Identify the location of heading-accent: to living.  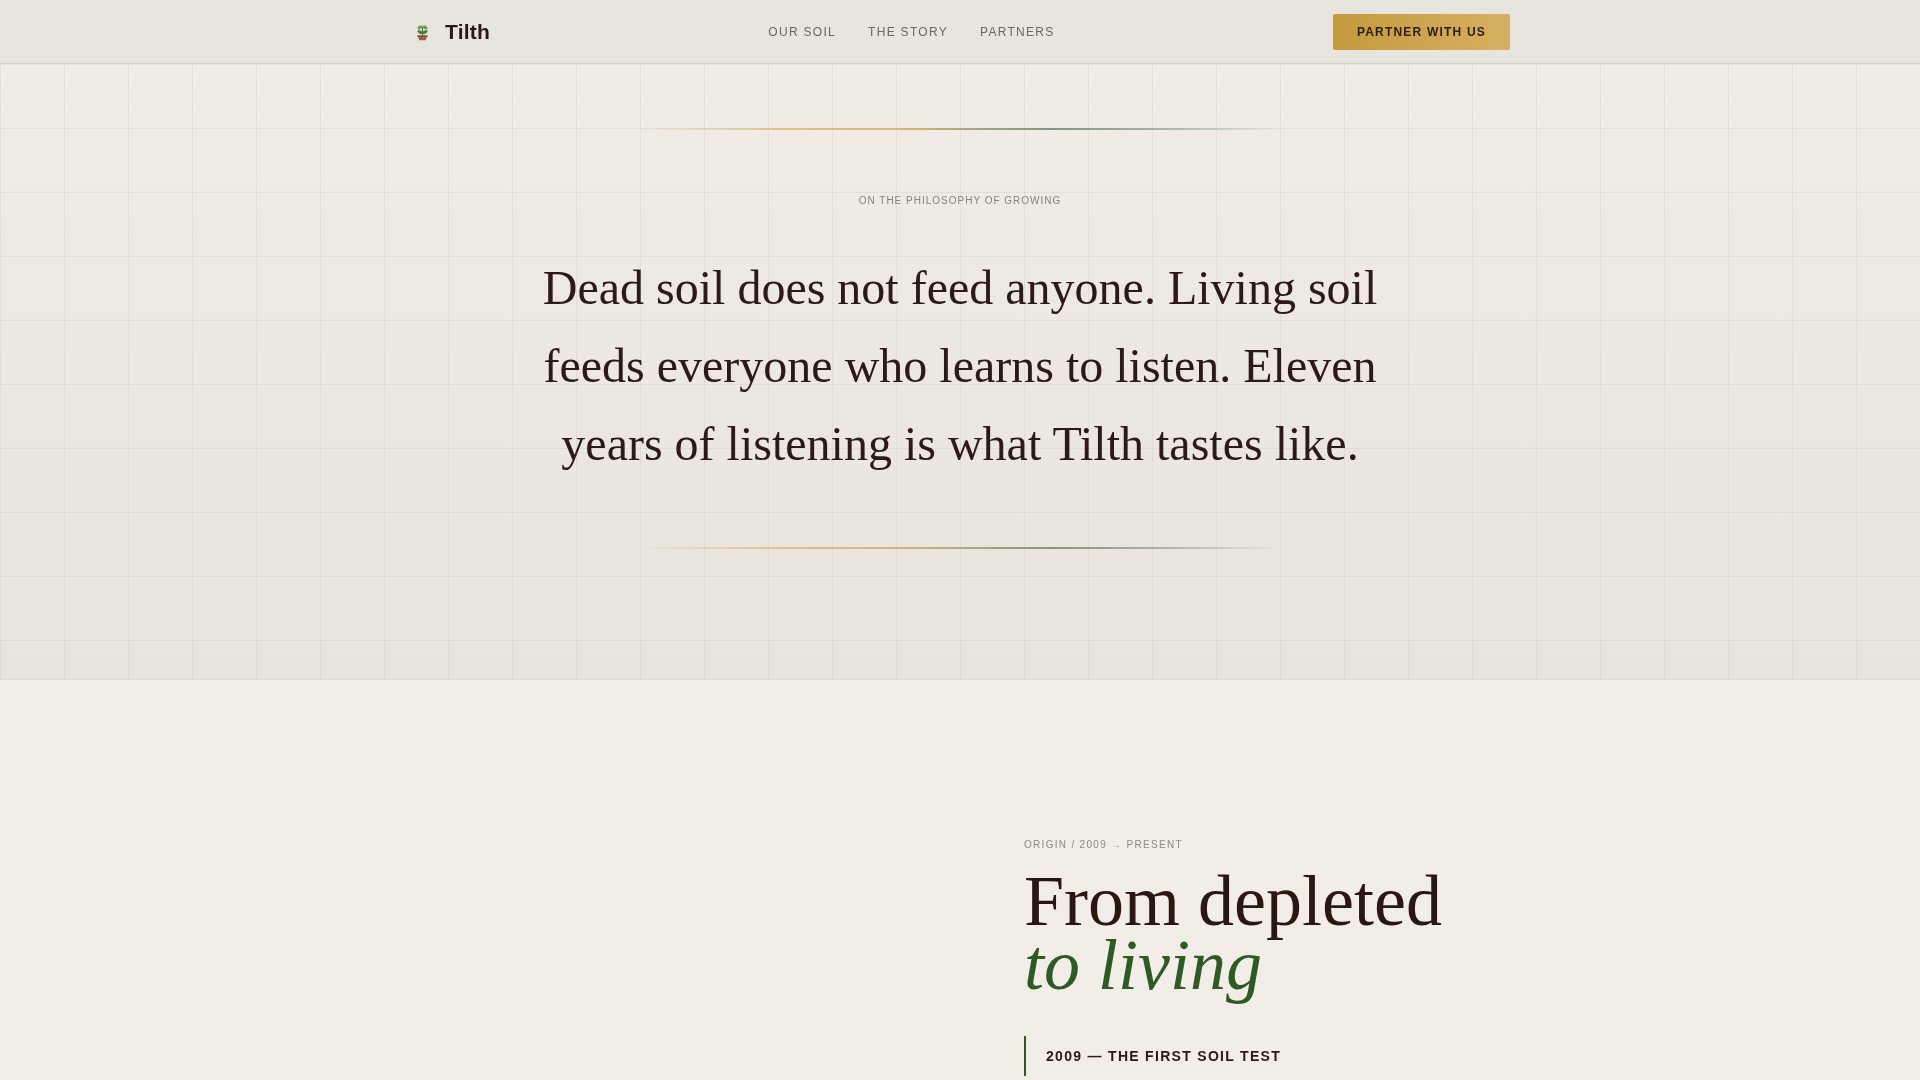
(1143, 972).